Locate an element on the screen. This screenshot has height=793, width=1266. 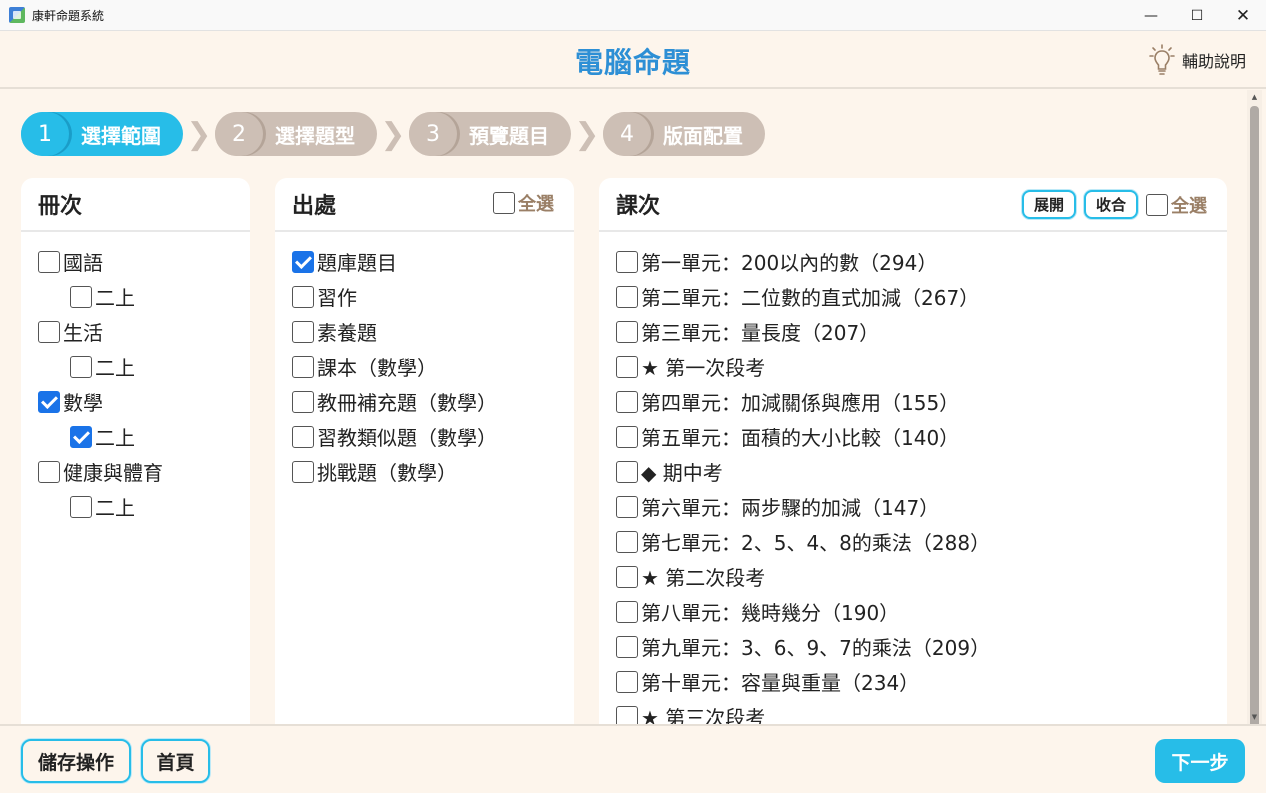
lesson-select-all-label: 全選 is located at coordinates (1189, 206).